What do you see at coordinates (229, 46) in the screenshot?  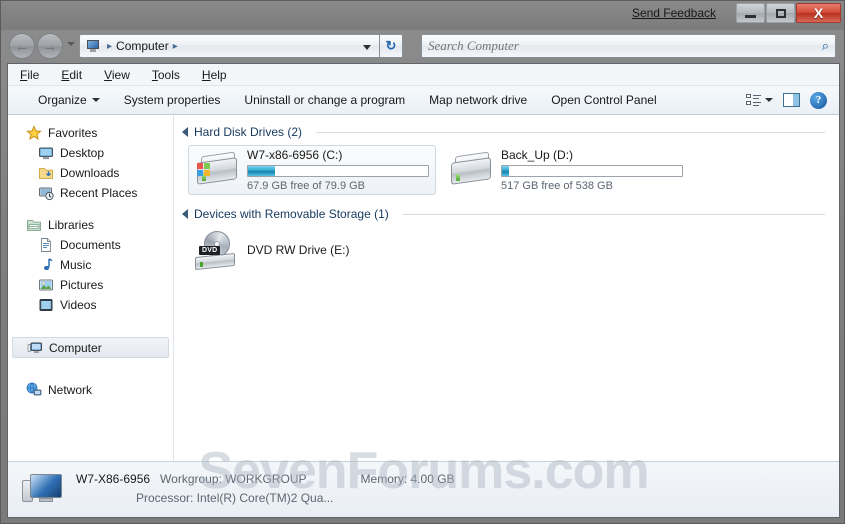 I see `address-bar: ▸ Computer ▸` at bounding box center [229, 46].